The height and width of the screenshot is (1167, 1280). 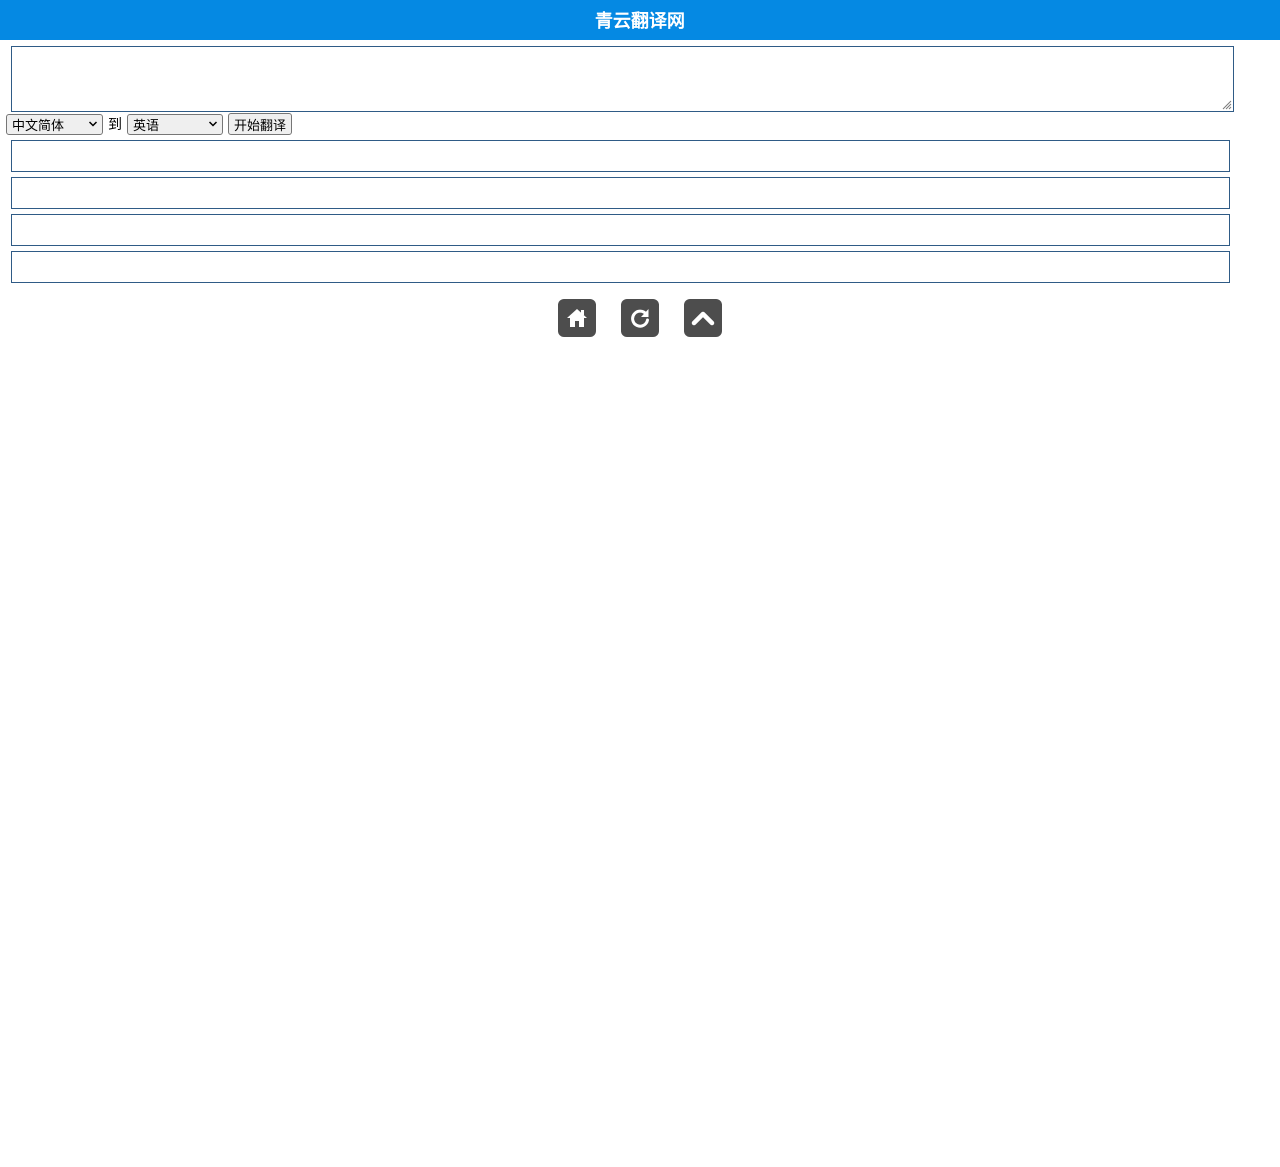 I want to click on back-to-top-button, so click(x=703, y=318).